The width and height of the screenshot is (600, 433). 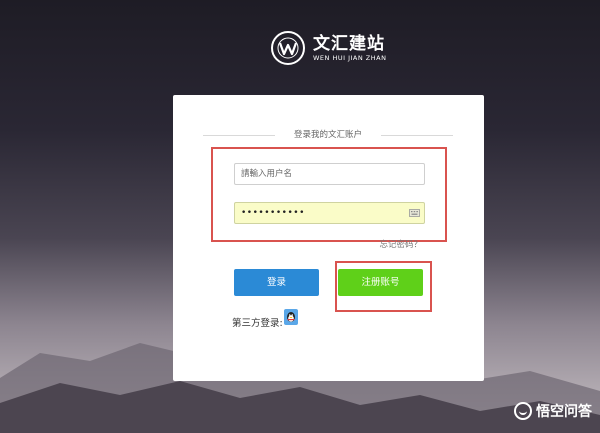 I want to click on password-value: •••••••••••, so click(x=273, y=213).